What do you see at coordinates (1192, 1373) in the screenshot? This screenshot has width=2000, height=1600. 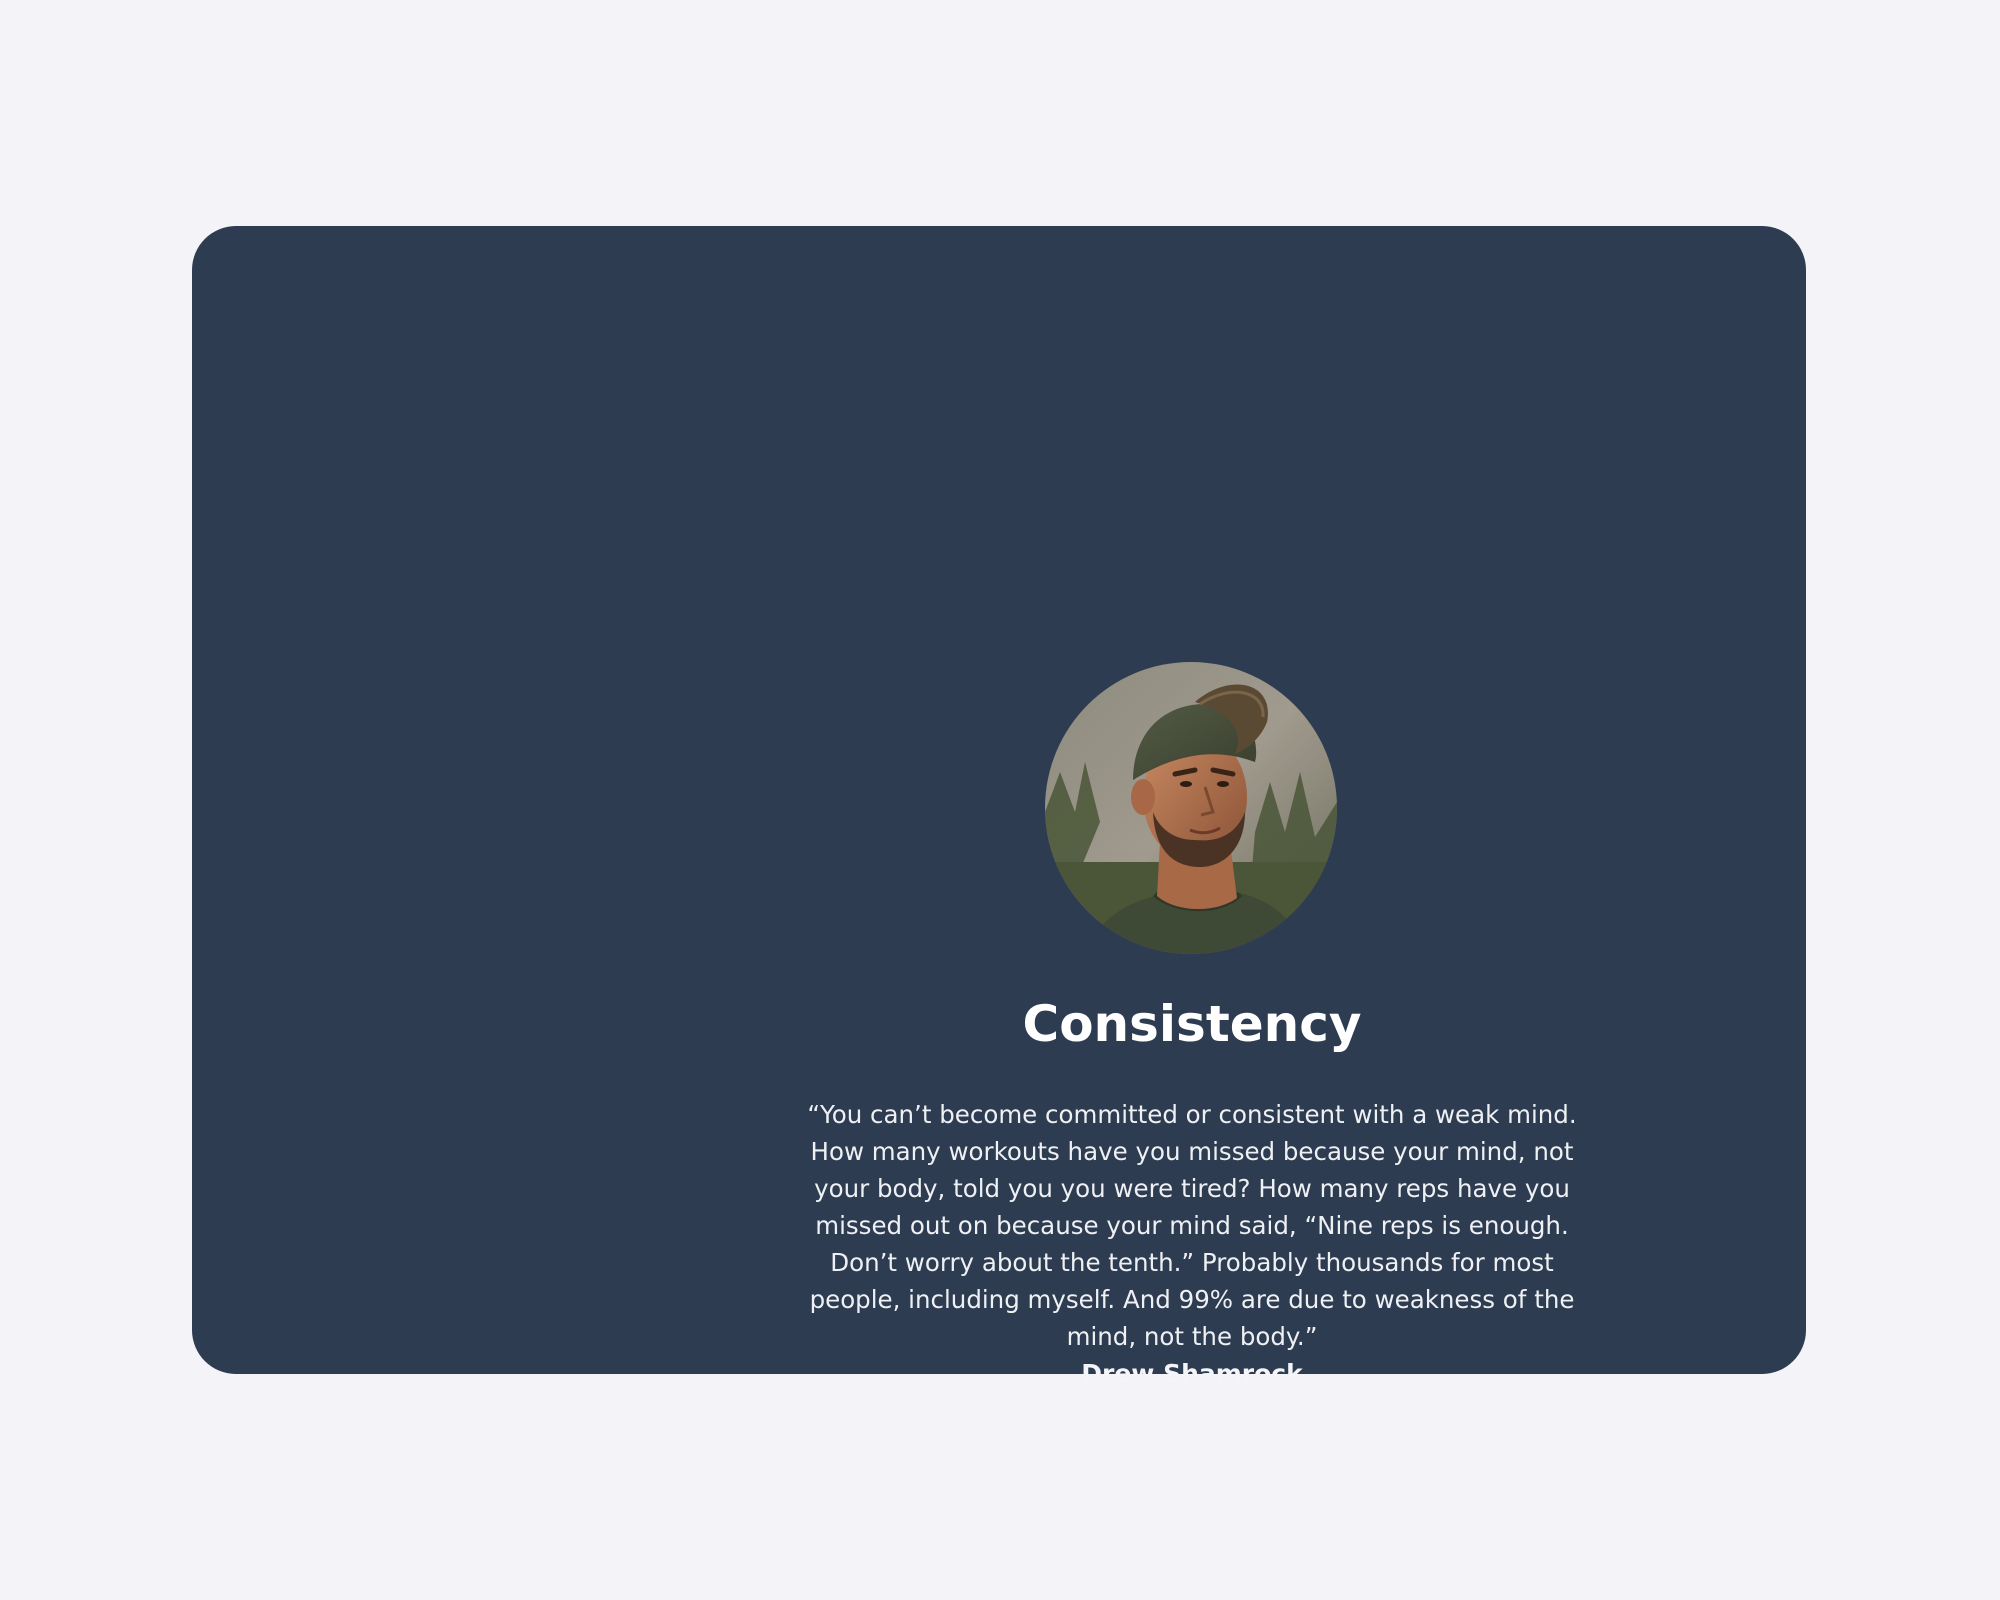 I see `testimonial-author: Drew Shamrock` at bounding box center [1192, 1373].